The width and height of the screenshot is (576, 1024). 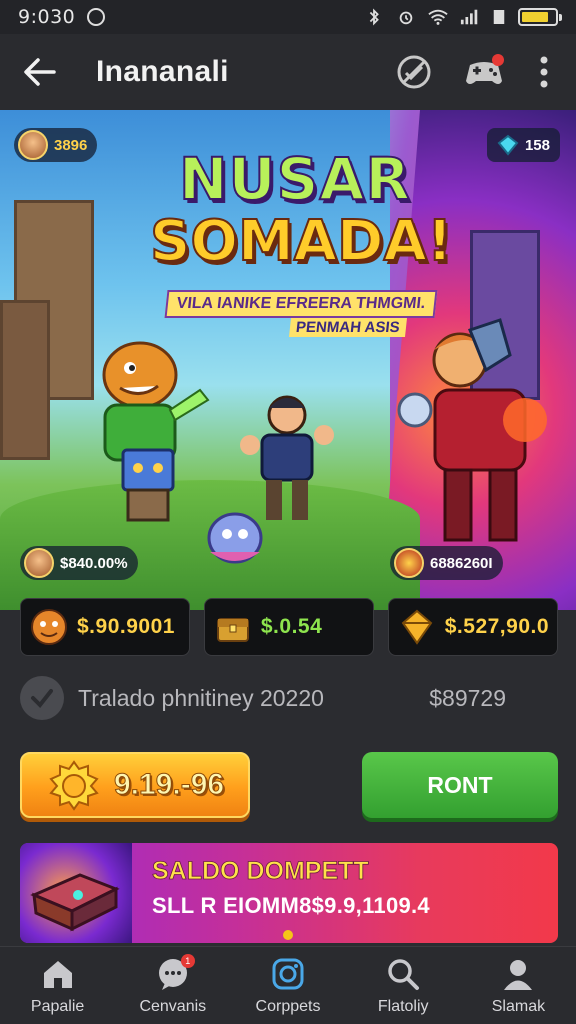 I want to click on nav-label: Flatoliy, so click(x=403, y=1006).